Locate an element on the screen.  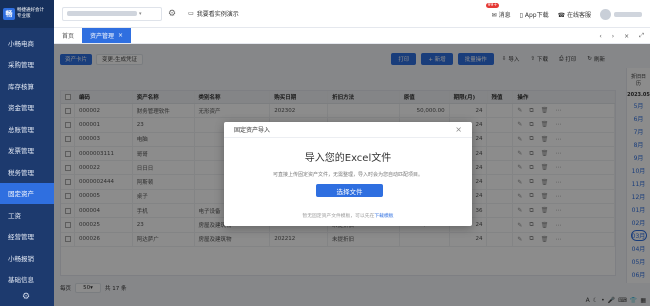
sidebar-item-reimburse: 小畅报销 is located at coordinates (27, 258).